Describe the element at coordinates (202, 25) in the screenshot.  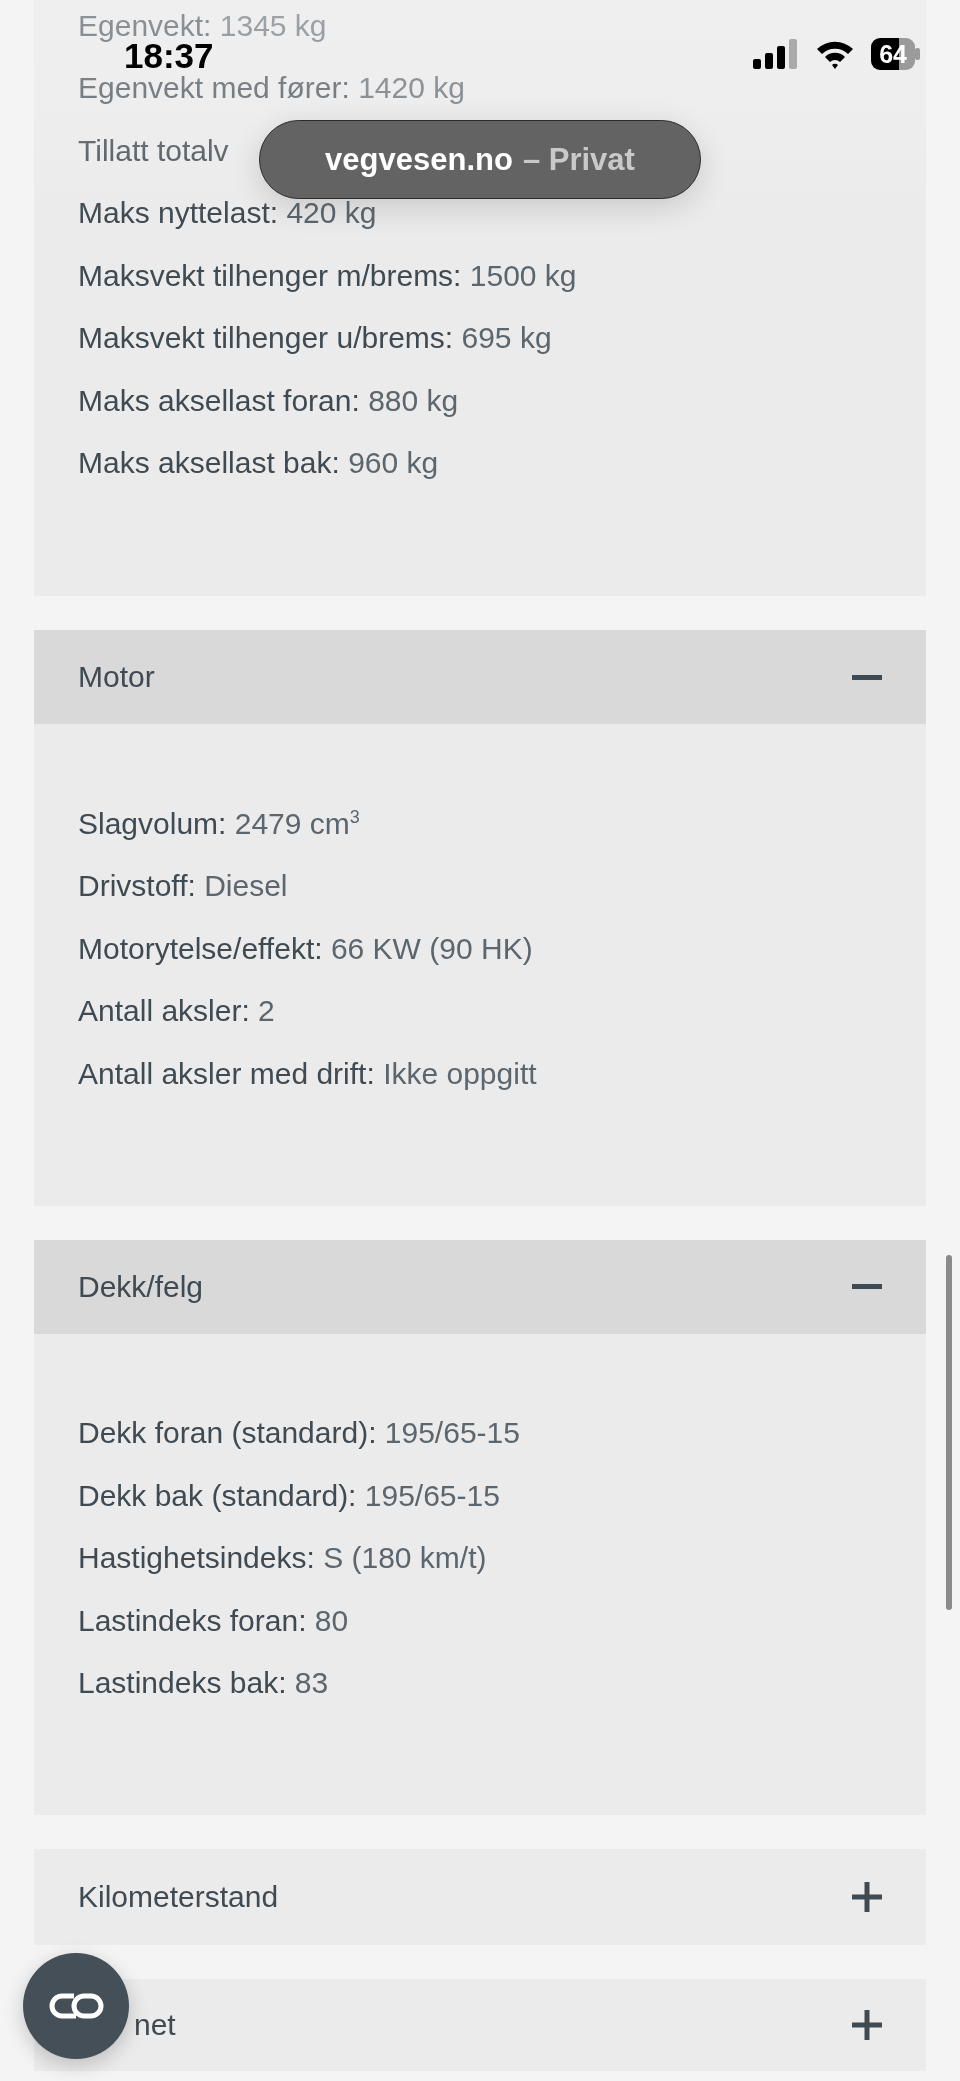
I see `spec-line: Egenvekt: 1345 kg` at that location.